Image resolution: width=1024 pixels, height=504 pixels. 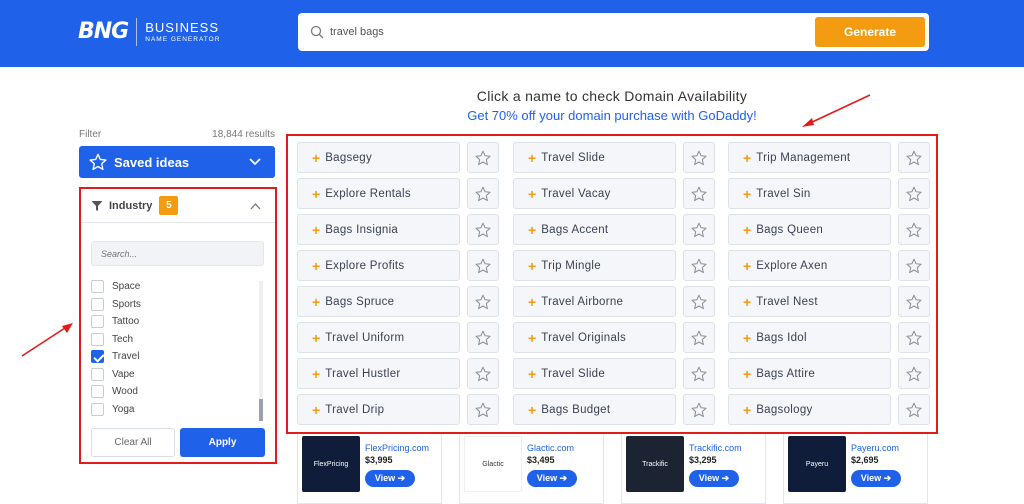 I want to click on premium-domain-card: Glactic Glactic.com $3,495 View ➔, so click(x=531, y=469).